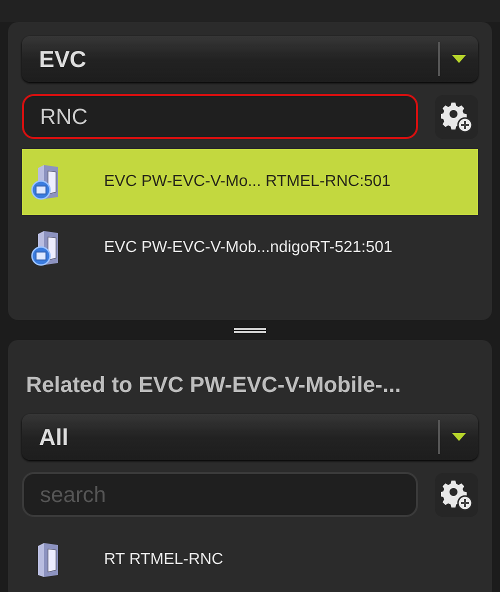  What do you see at coordinates (250, 182) in the screenshot?
I see `list-item: EVC PW-EVC-V-Mo... RTMEL-RNC:501` at bounding box center [250, 182].